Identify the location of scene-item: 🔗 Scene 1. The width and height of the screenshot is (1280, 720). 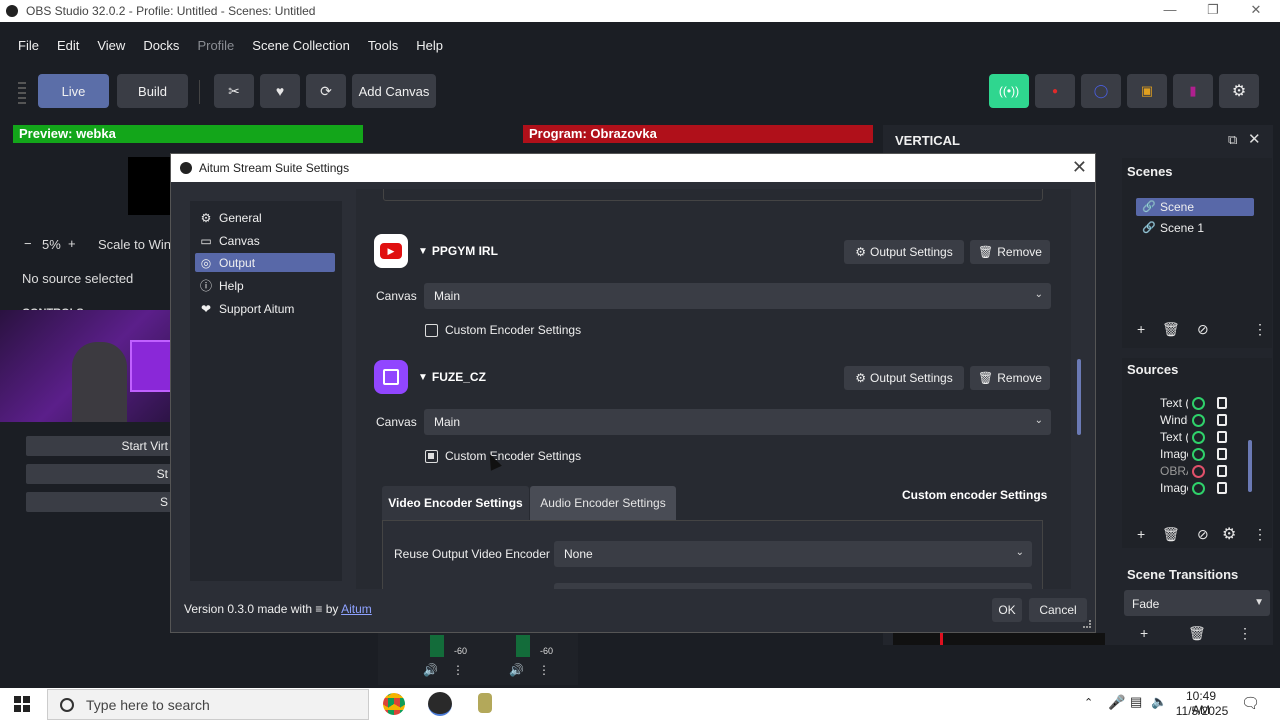
(1195, 228).